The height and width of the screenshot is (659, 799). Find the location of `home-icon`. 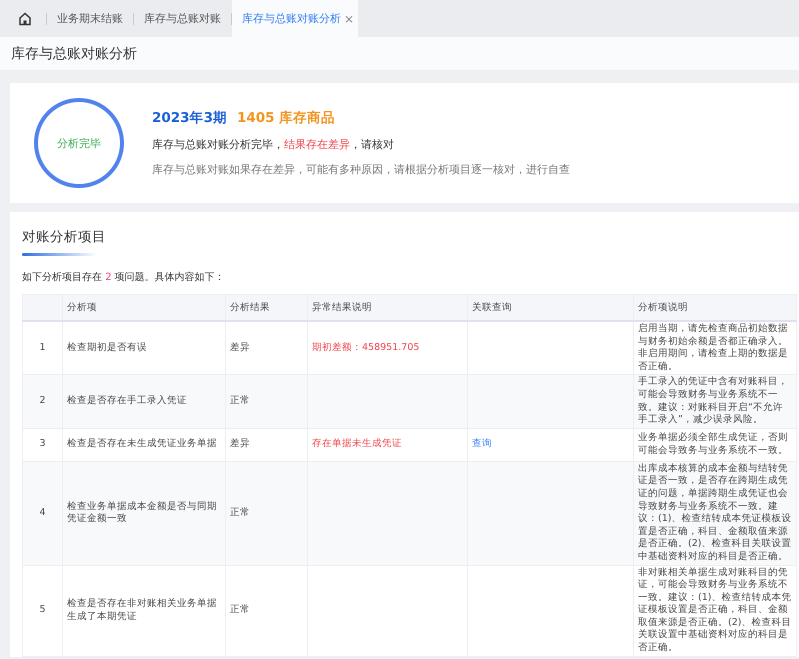

home-icon is located at coordinates (25, 19).